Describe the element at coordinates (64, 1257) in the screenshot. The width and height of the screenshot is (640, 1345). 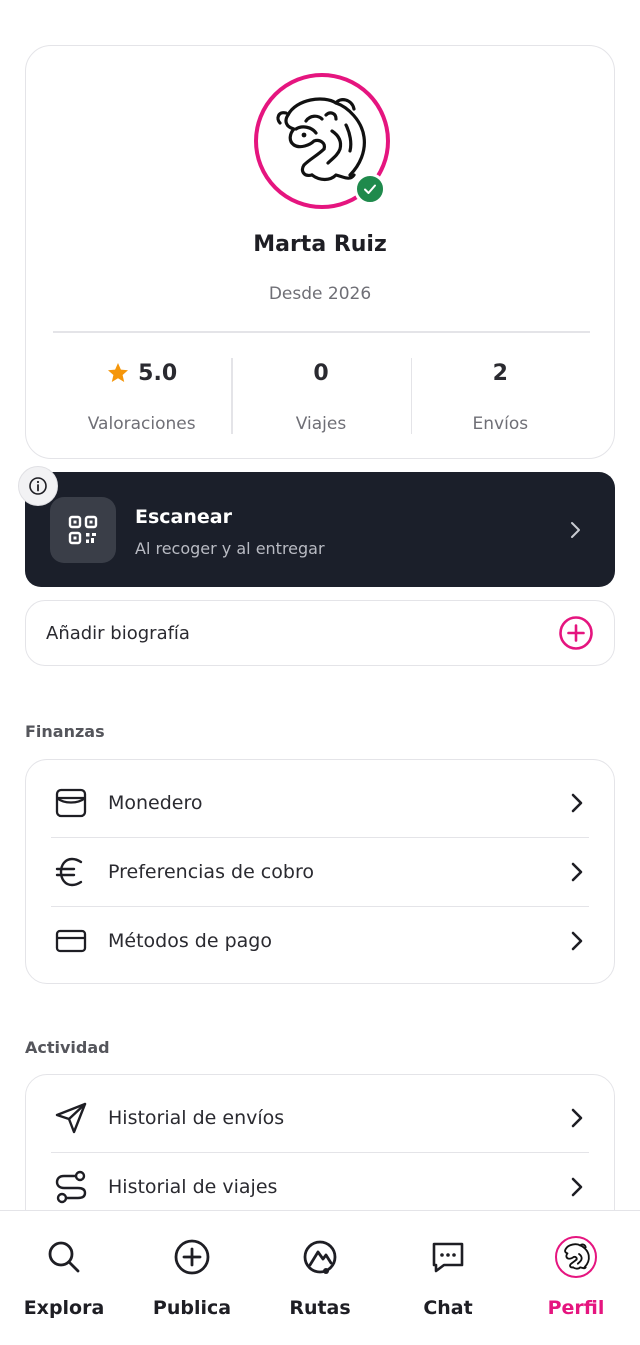
I see `search-icon` at that location.